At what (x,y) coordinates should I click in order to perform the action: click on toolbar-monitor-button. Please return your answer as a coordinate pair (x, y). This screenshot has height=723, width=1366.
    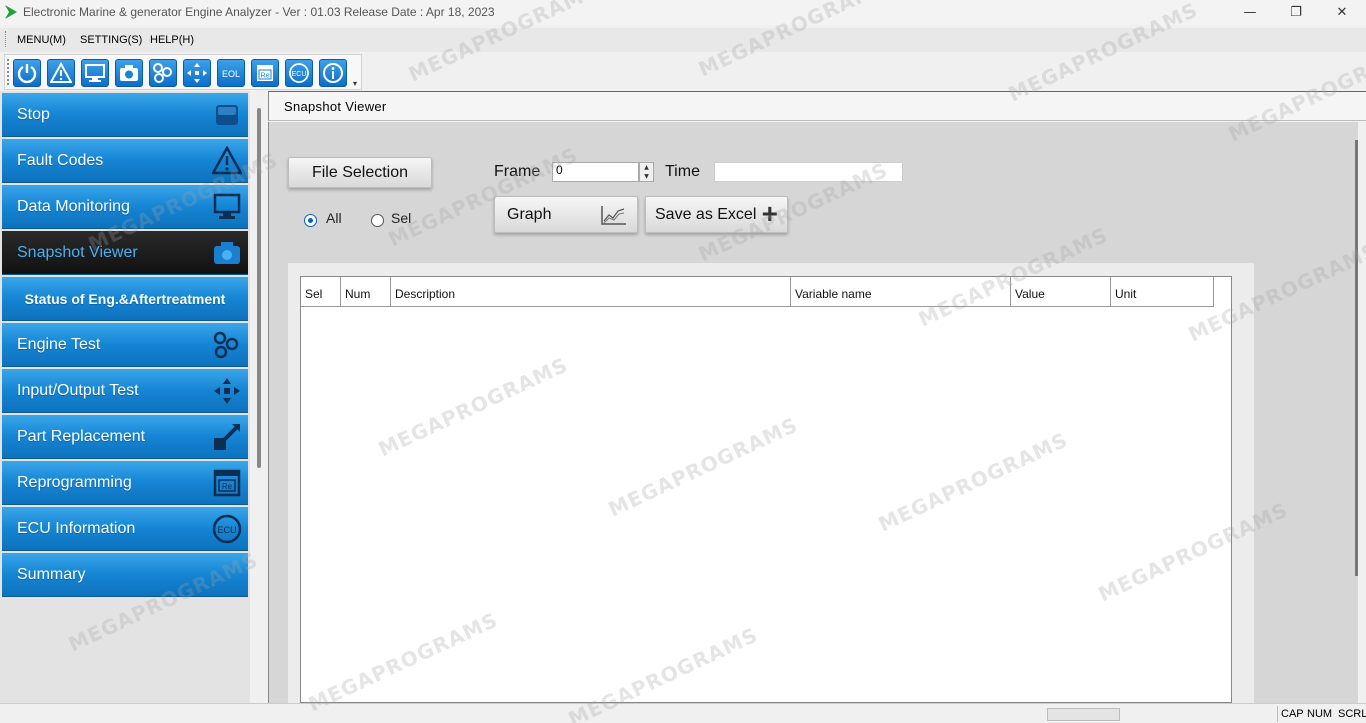
    Looking at the image, I should click on (95, 73).